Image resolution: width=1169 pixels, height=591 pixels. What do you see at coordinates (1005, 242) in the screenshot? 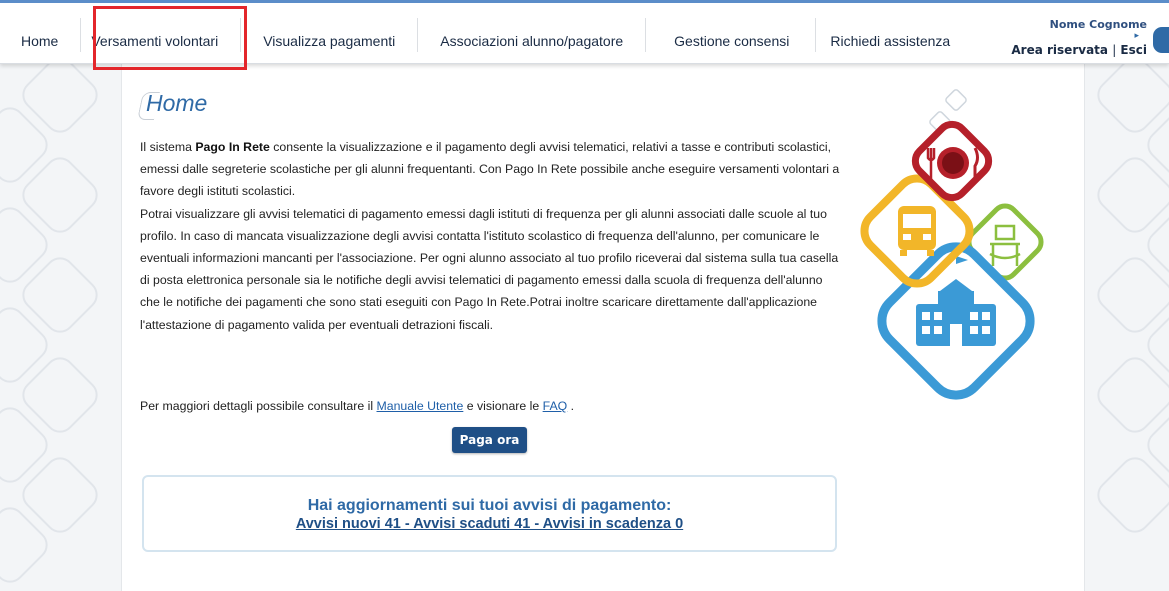
I see `fence-icon` at bounding box center [1005, 242].